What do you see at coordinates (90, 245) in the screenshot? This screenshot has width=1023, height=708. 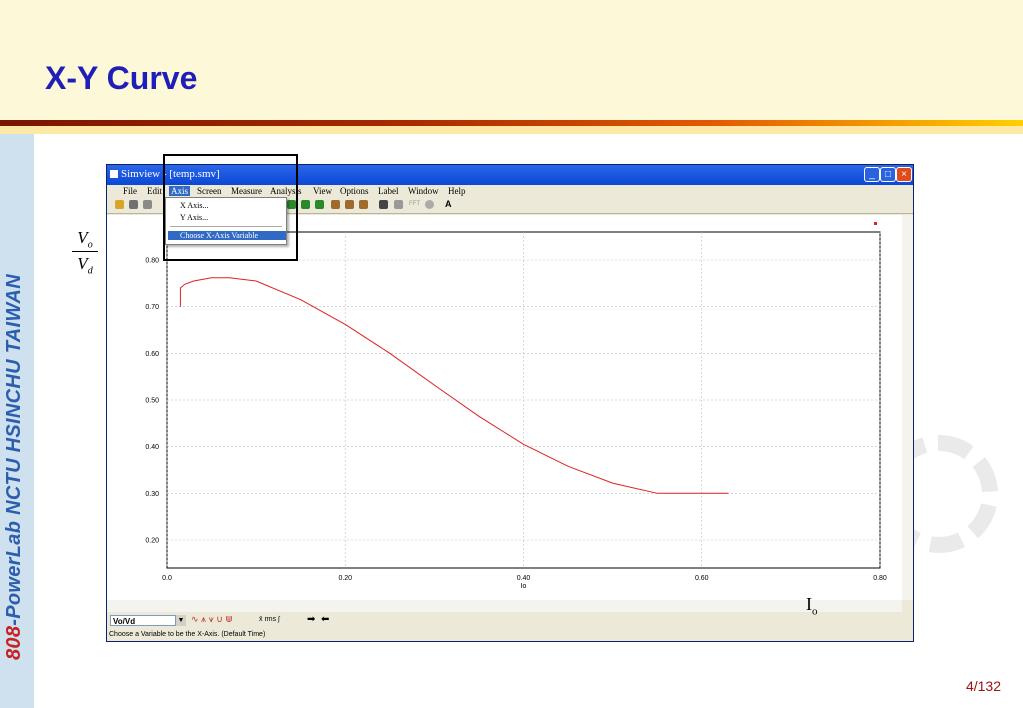 I see `ratio-numerator-sub: o` at bounding box center [90, 245].